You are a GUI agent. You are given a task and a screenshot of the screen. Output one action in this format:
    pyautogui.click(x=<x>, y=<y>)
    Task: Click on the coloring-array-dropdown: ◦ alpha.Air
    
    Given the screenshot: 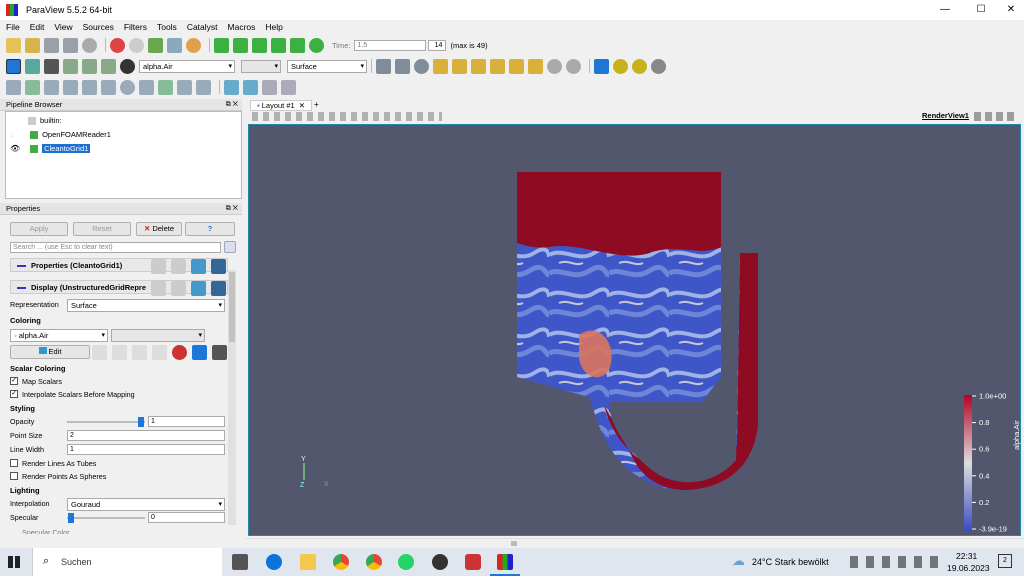 What is the action you would take?
    pyautogui.click(x=59, y=335)
    